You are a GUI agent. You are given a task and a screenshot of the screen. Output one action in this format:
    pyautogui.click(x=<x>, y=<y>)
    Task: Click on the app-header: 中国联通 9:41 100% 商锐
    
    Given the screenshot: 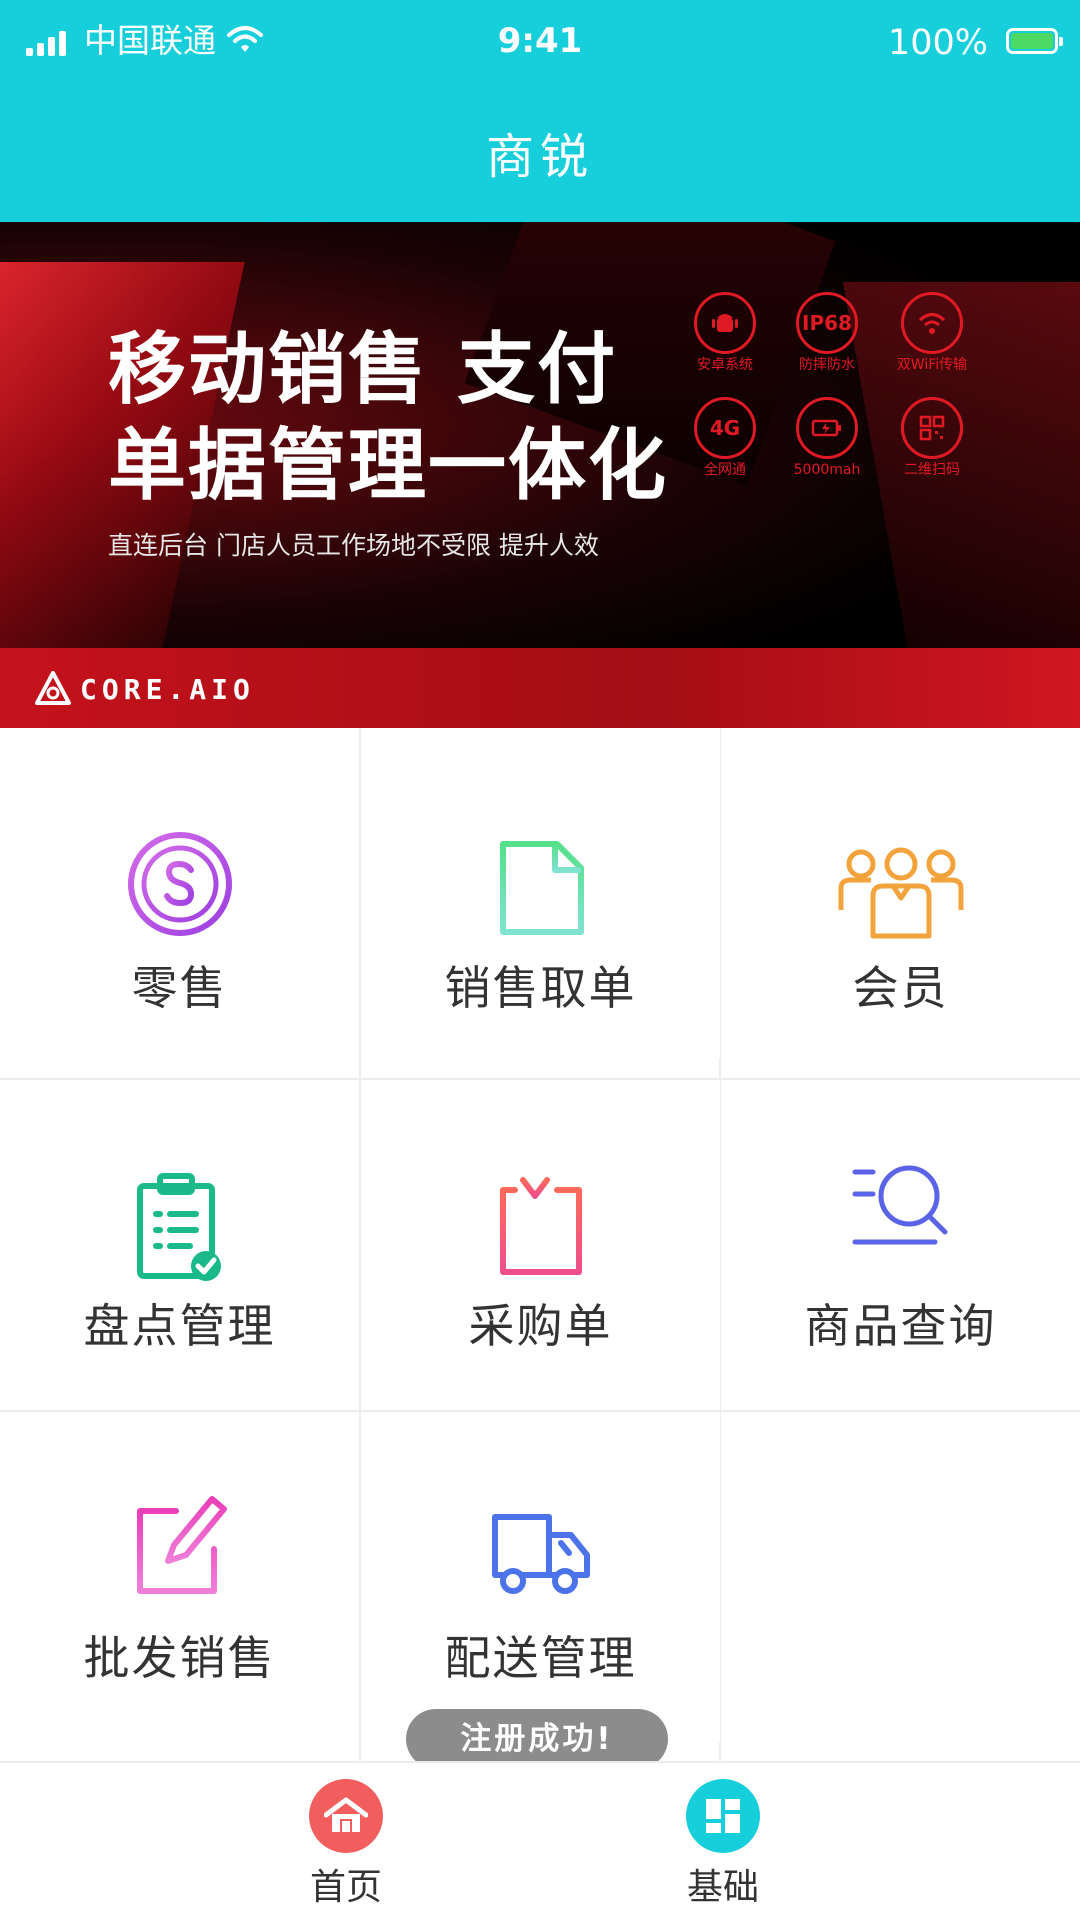 What is the action you would take?
    pyautogui.click(x=540, y=111)
    